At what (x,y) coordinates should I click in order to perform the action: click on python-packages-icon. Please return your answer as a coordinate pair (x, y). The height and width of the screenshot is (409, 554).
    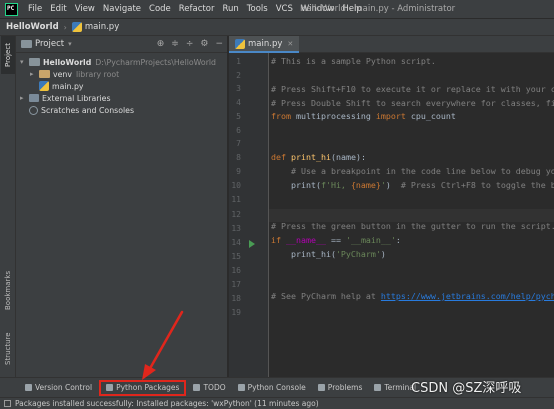
    Looking at the image, I should click on (110, 387).